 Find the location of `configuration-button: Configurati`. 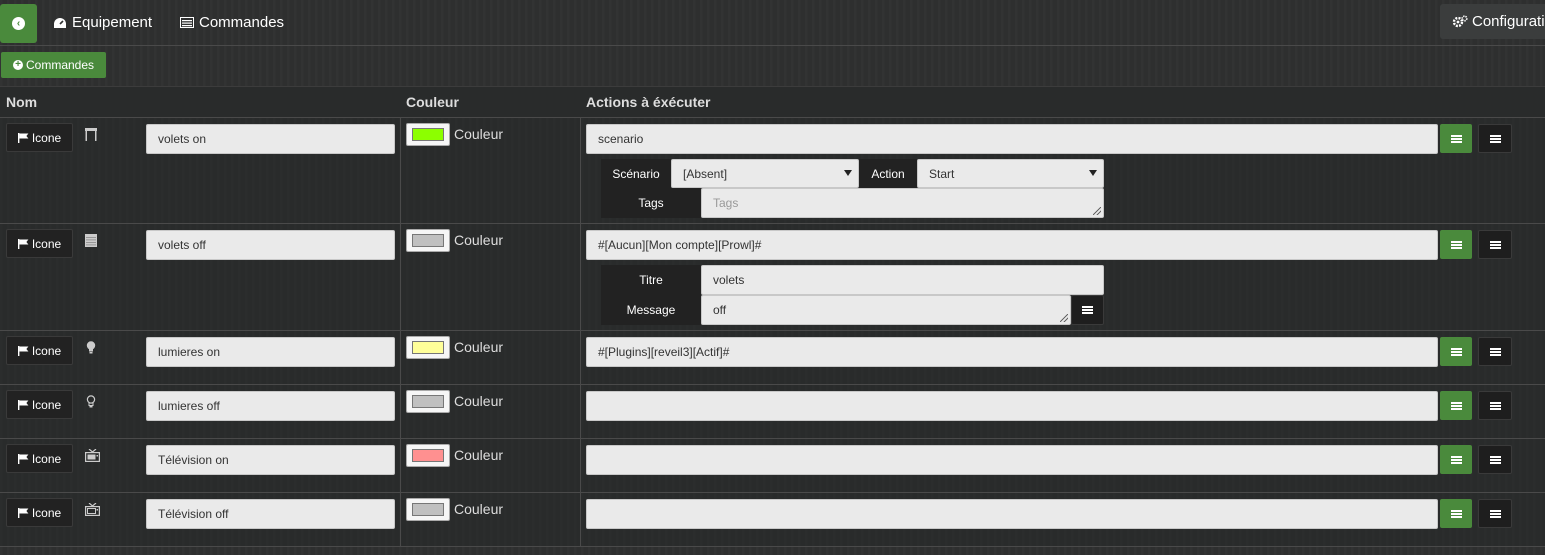

configuration-button: Configurati is located at coordinates (1492, 21).